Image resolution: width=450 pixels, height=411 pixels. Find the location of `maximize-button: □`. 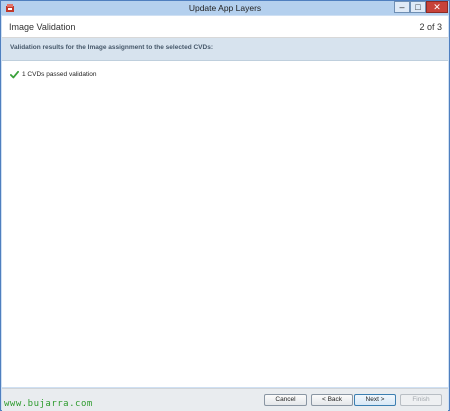

maximize-button: □ is located at coordinates (418, 7).